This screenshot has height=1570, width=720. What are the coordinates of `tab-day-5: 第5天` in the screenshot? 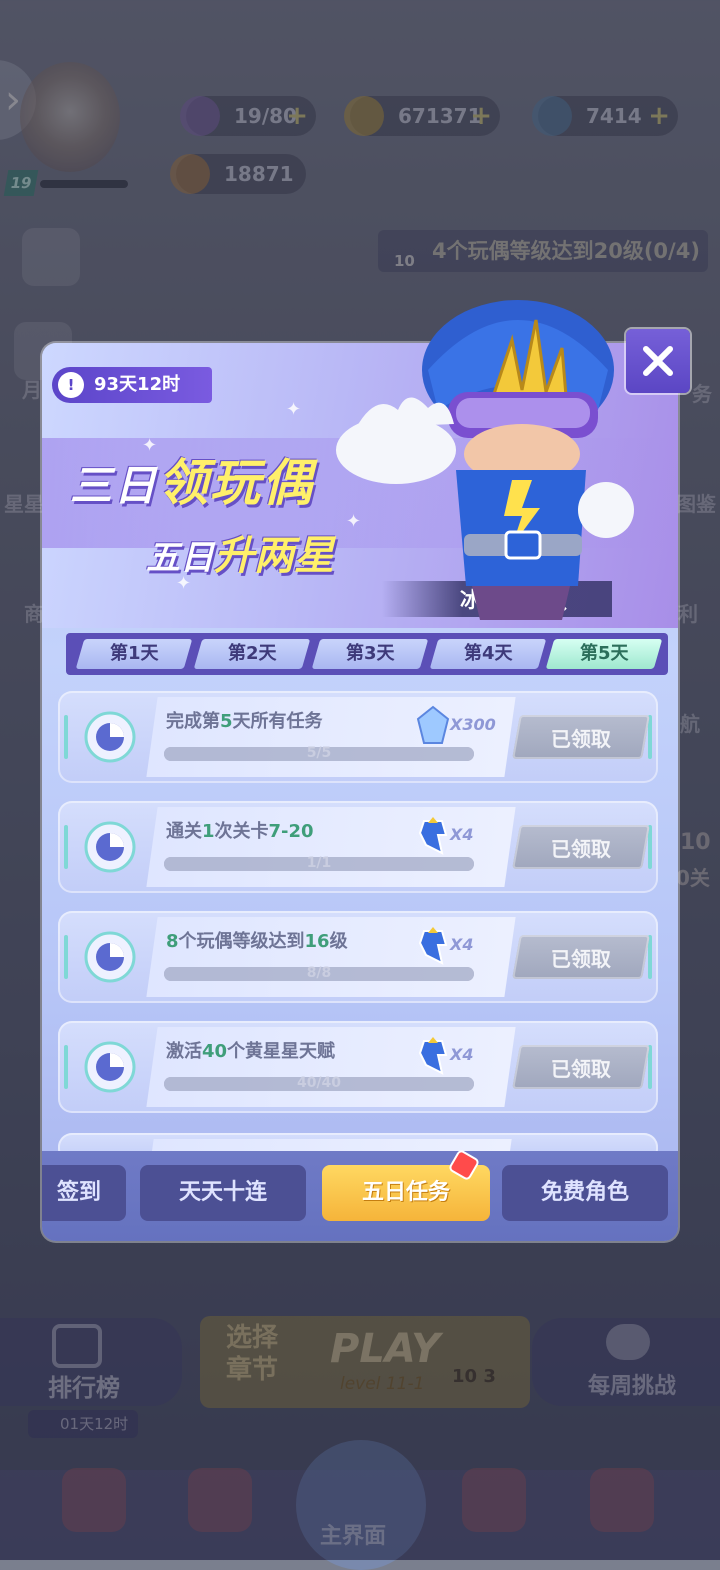 It's located at (604, 654).